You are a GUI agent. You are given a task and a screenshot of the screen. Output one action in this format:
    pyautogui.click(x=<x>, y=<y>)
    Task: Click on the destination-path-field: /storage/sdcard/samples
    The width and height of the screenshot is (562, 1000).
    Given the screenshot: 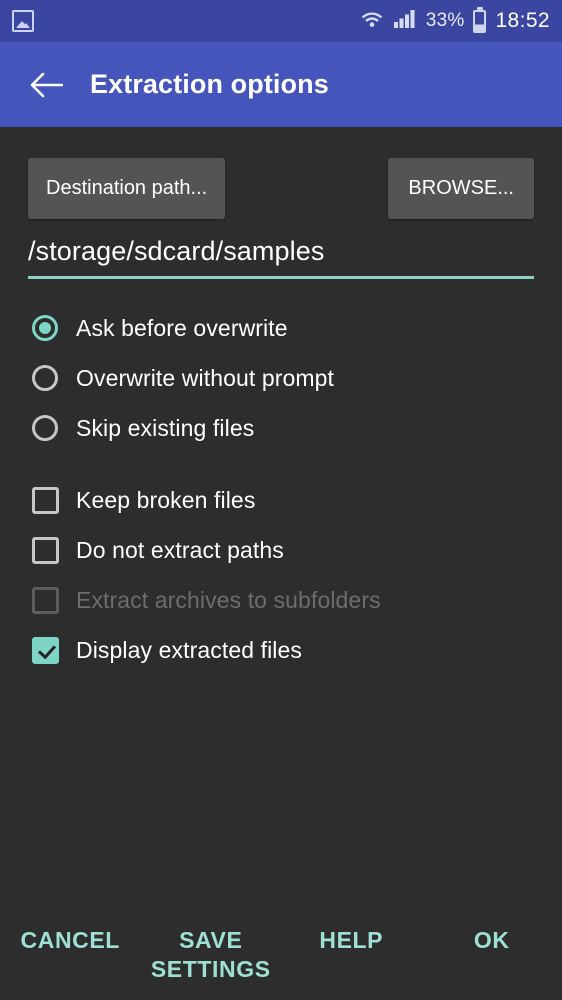 What is the action you would take?
    pyautogui.click(x=281, y=257)
    